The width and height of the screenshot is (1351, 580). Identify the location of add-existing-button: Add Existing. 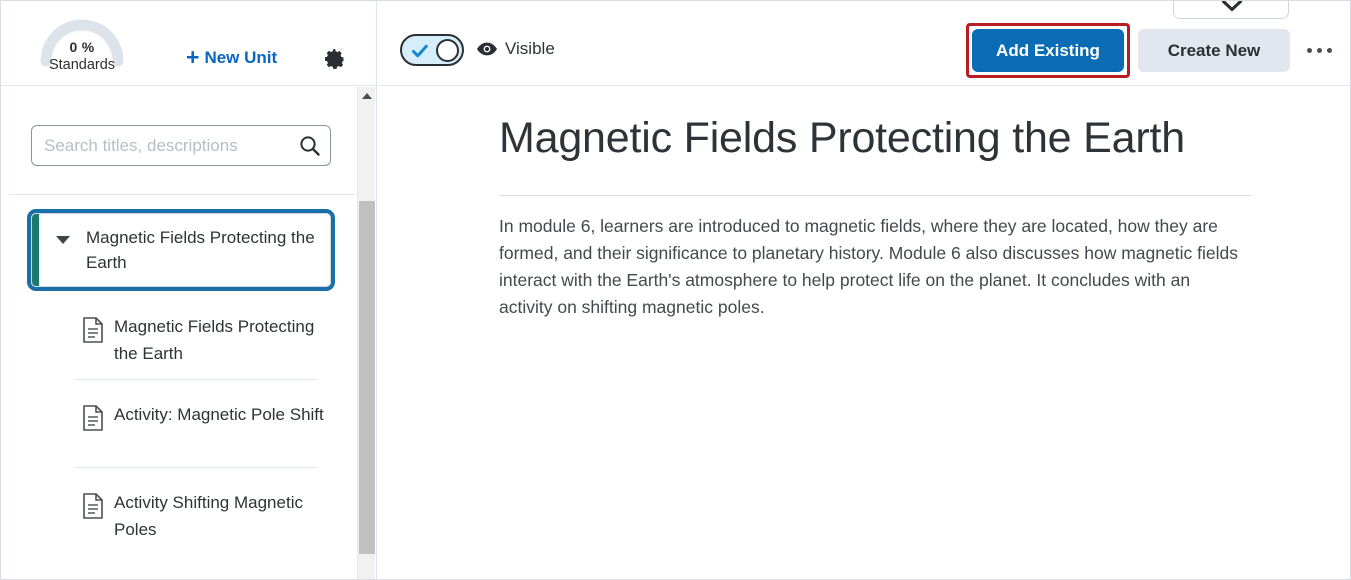
(1048, 50).